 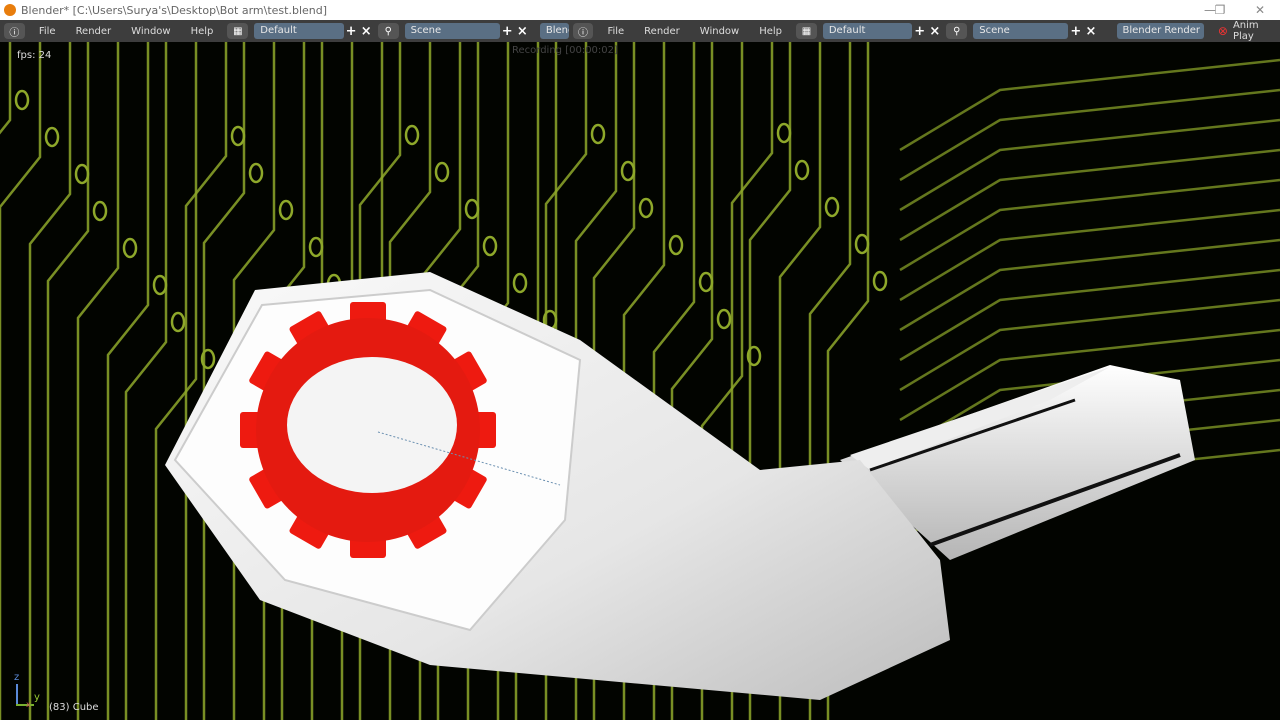 I want to click on layout-field: Default, so click(x=299, y=31).